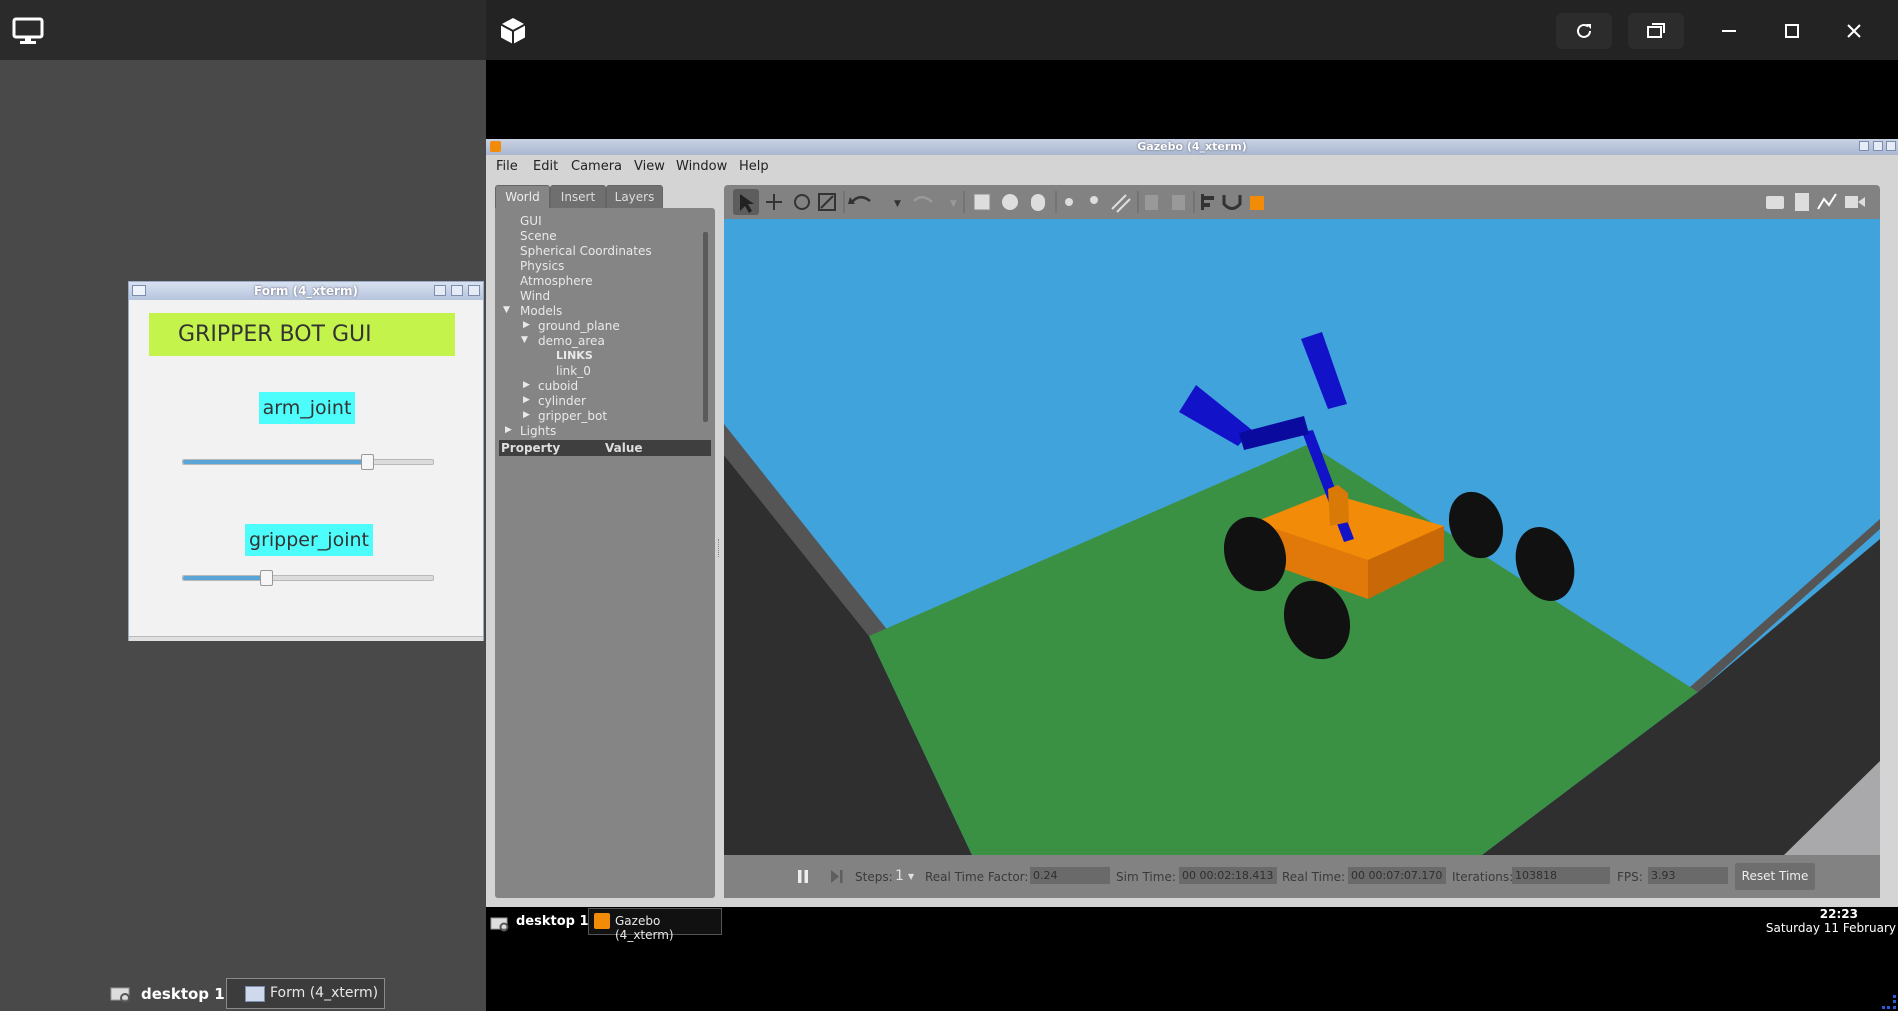 The width and height of the screenshot is (1898, 1011). I want to click on menu-camera: Camera, so click(596, 166).